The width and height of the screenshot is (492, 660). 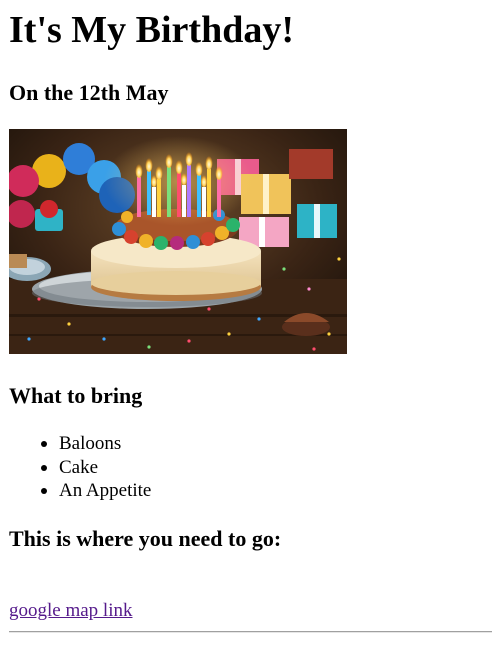 What do you see at coordinates (76, 395) in the screenshot?
I see `what-to-bring-heading: What to bring` at bounding box center [76, 395].